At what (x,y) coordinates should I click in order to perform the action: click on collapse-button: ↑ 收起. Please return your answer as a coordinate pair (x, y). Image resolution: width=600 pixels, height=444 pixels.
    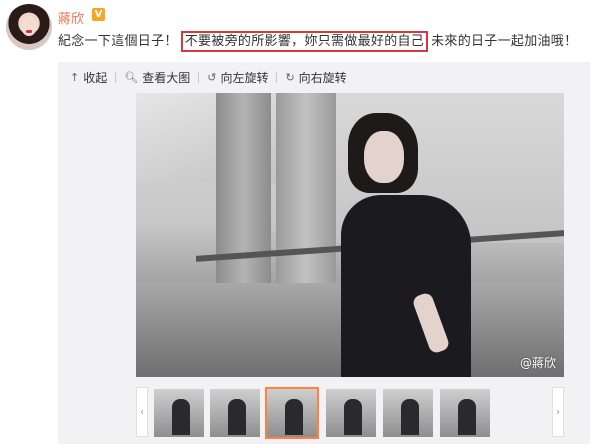
    Looking at the image, I should click on (88, 77).